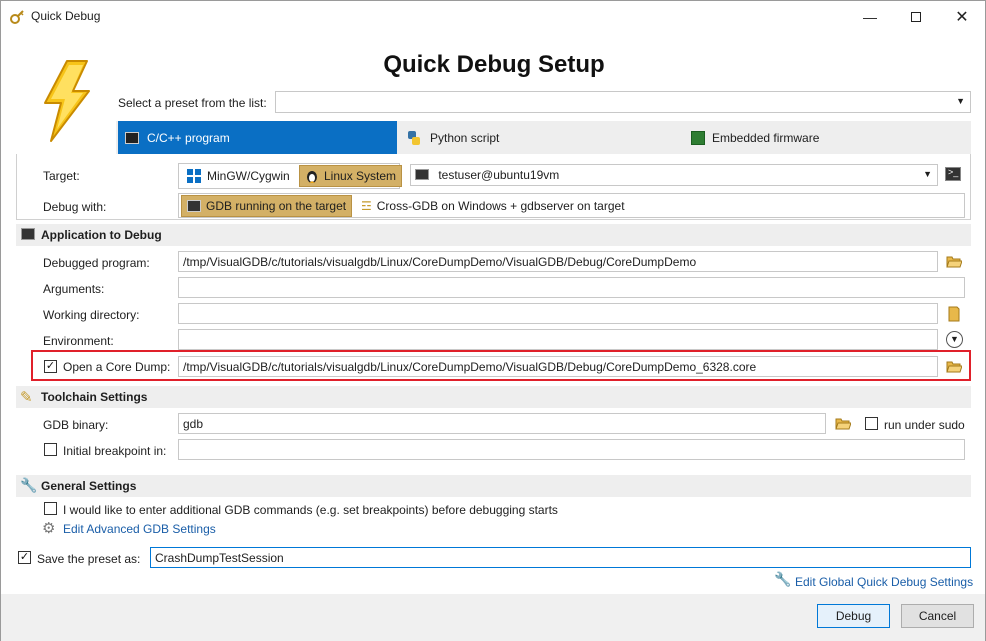  Describe the element at coordinates (117, 367) in the screenshot. I see `core-dump-label: Open a Core Dump:` at that location.